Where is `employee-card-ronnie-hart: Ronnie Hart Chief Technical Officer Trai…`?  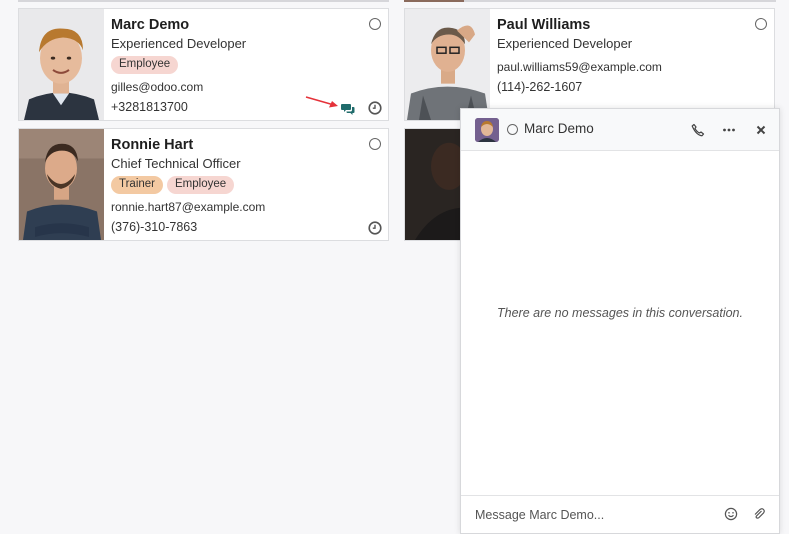 employee-card-ronnie-hart: Ronnie Hart Chief Technical Officer Trai… is located at coordinates (203, 184).